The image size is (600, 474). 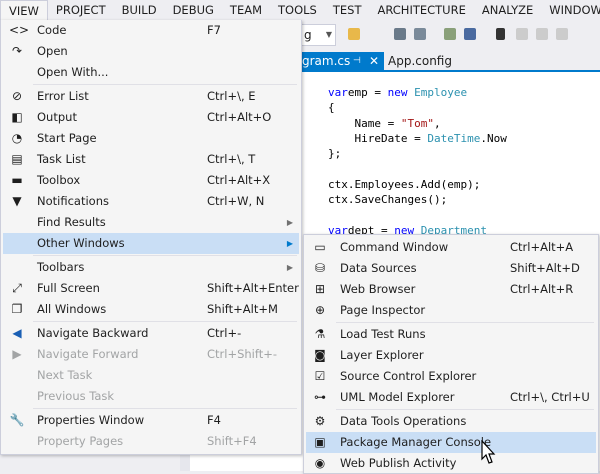 What do you see at coordinates (17, 117) in the screenshot?
I see `output-icon: ◧` at bounding box center [17, 117].